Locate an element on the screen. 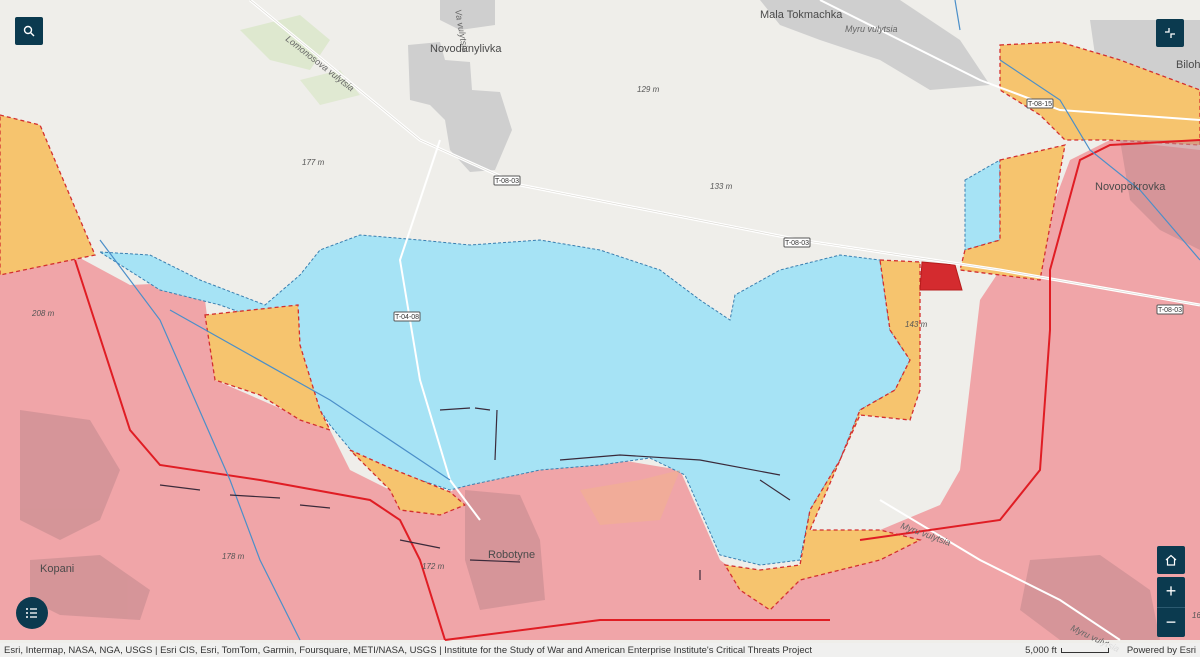  town-label: Mala Tokmachka is located at coordinates (801, 15).